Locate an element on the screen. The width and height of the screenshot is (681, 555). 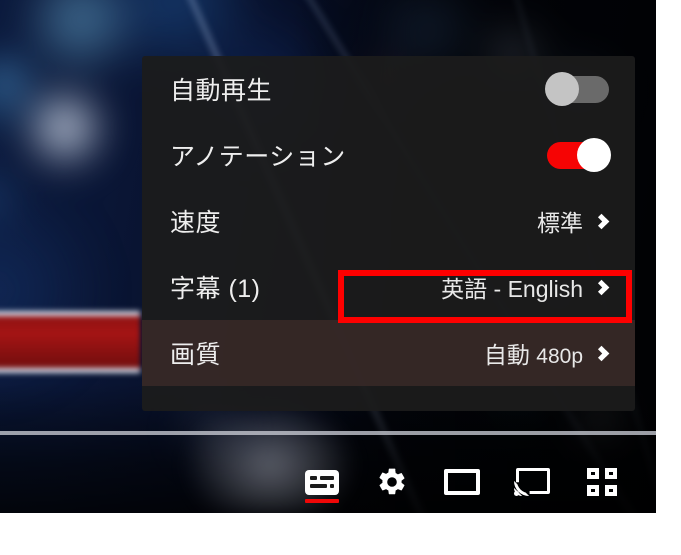
settings-row-control: 自動 480p is located at coordinates (548, 353).